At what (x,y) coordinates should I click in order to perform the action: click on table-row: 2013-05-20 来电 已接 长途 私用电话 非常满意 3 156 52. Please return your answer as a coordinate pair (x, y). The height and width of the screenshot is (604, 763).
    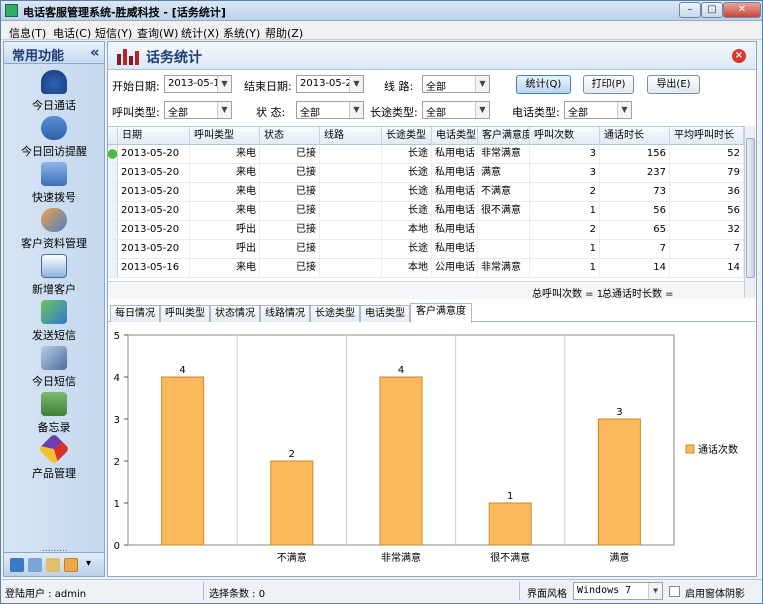
    Looking at the image, I should click on (426, 154).